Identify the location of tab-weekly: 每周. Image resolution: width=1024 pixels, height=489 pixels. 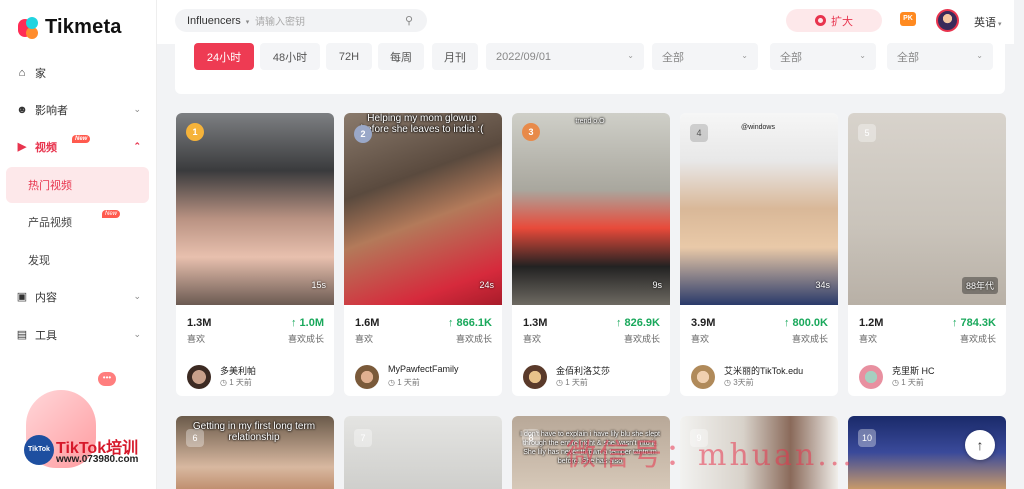
(401, 56).